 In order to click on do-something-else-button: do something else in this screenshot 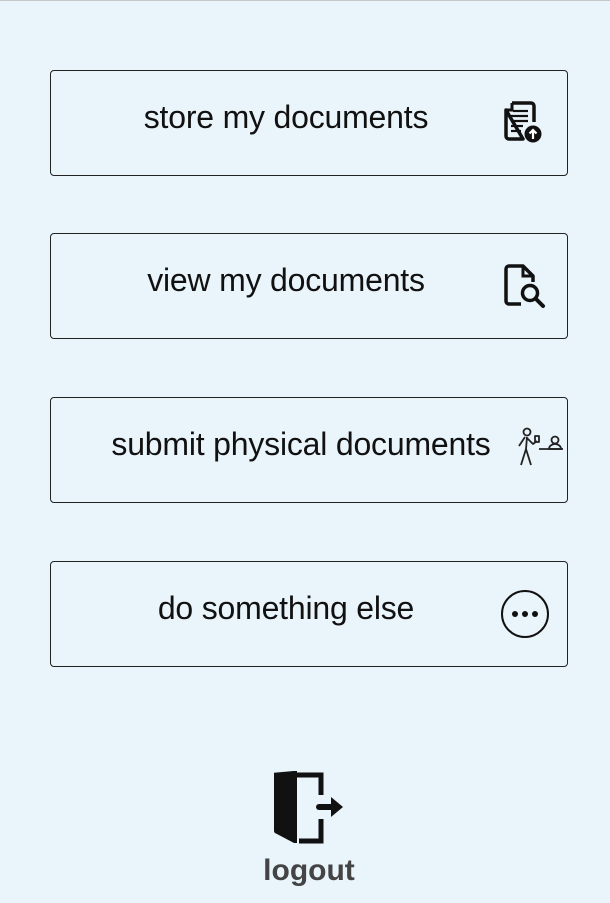, I will do `click(309, 614)`.